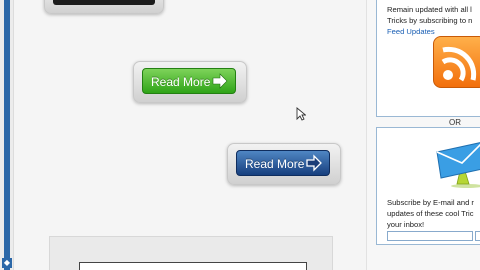 The width and height of the screenshot is (480, 270). Describe the element at coordinates (275, 164) in the screenshot. I see `read-more-blue-label: Read More` at that location.